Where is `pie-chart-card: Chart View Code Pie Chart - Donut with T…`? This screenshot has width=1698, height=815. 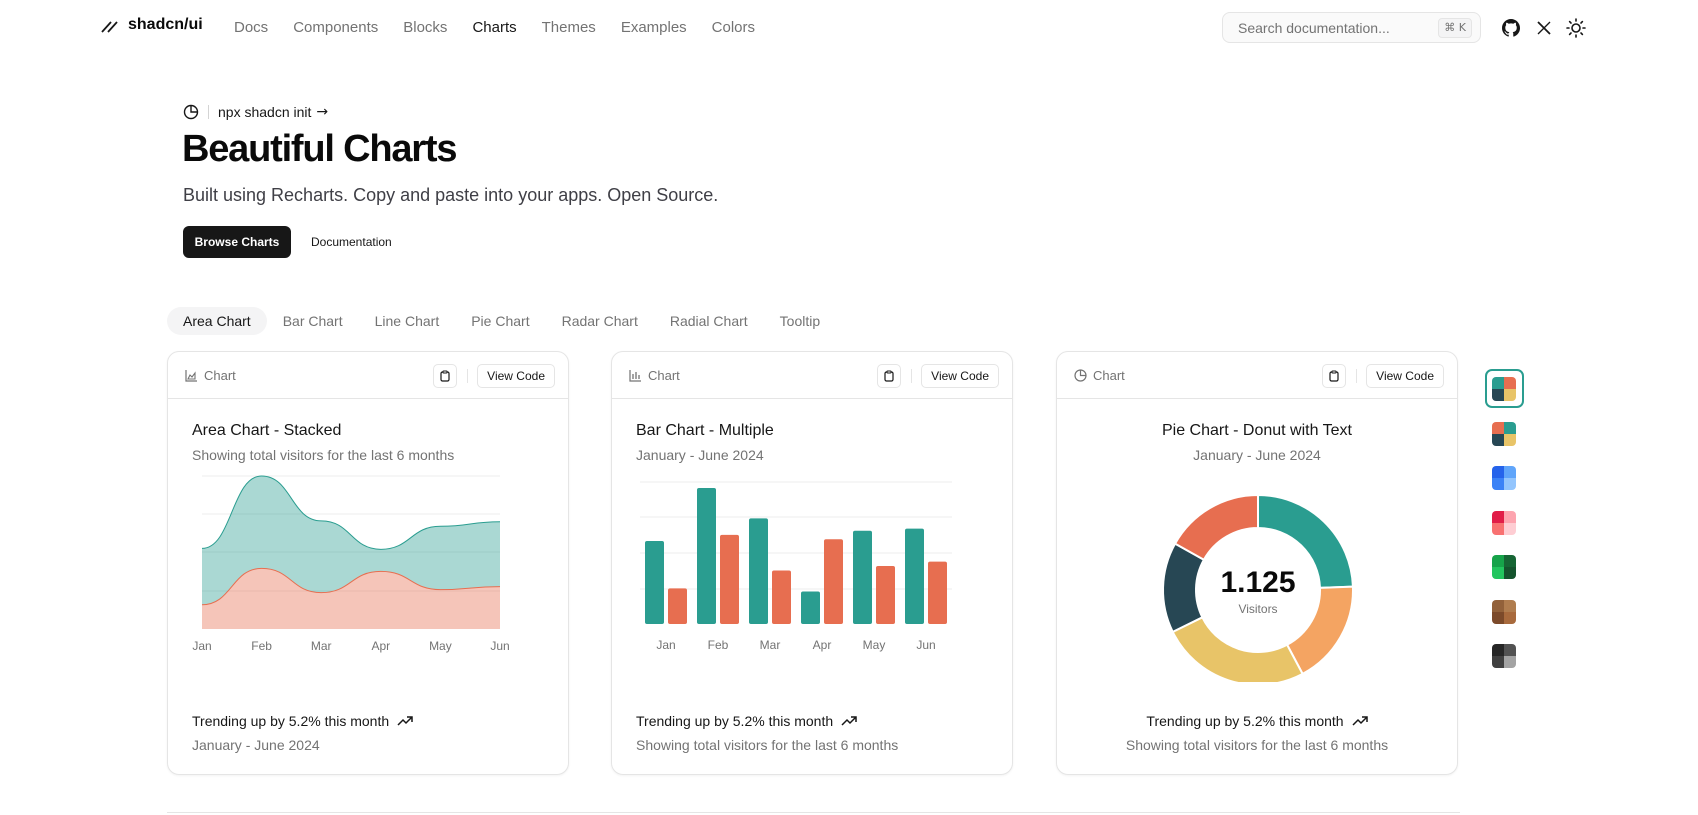 pie-chart-card: Chart View Code Pie Chart - Donut with T… is located at coordinates (1257, 563).